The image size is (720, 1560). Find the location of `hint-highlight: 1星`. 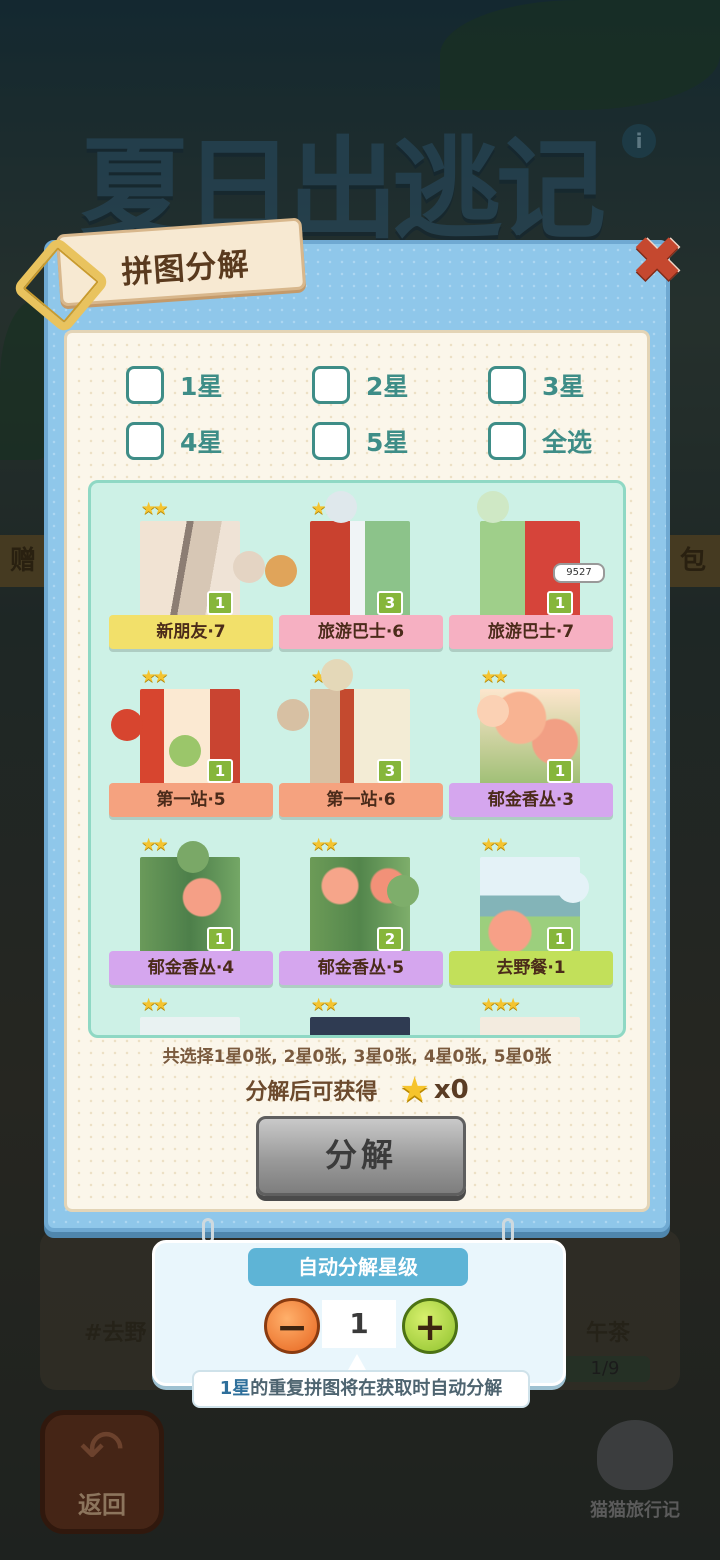

hint-highlight: 1星 is located at coordinates (235, 1388).